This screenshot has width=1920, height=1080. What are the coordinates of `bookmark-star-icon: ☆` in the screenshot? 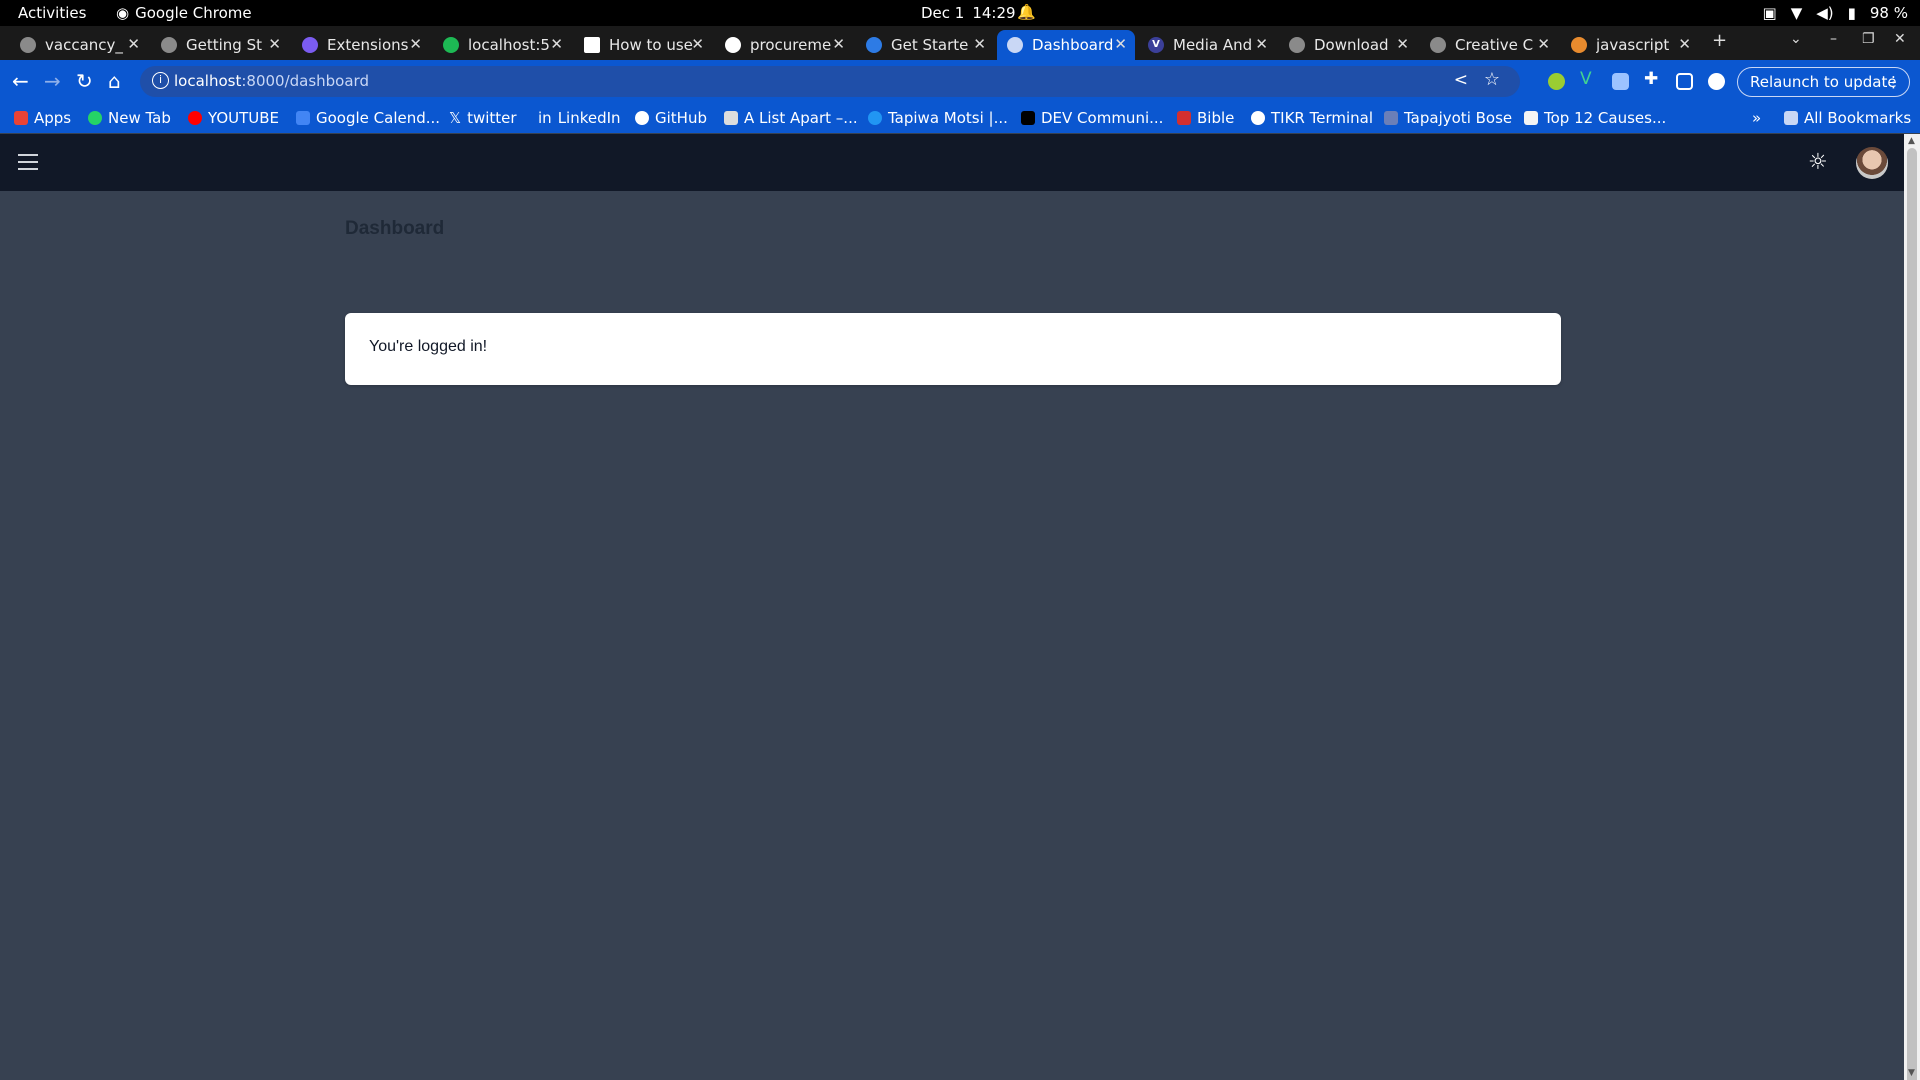 It's located at (1492, 79).